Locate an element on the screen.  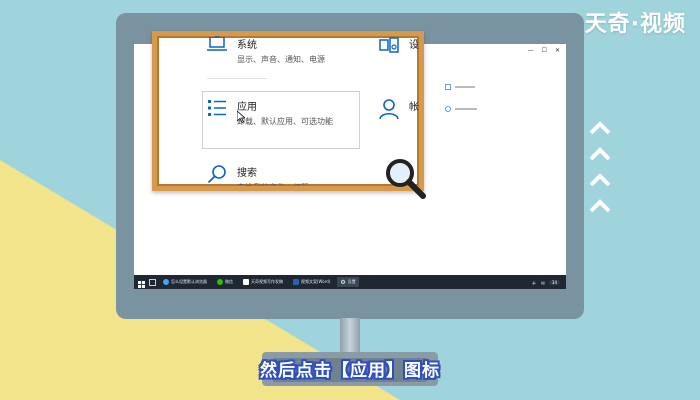
taskbar-item-browser: 怎么设置默认浏览器 is located at coordinates (185, 282).